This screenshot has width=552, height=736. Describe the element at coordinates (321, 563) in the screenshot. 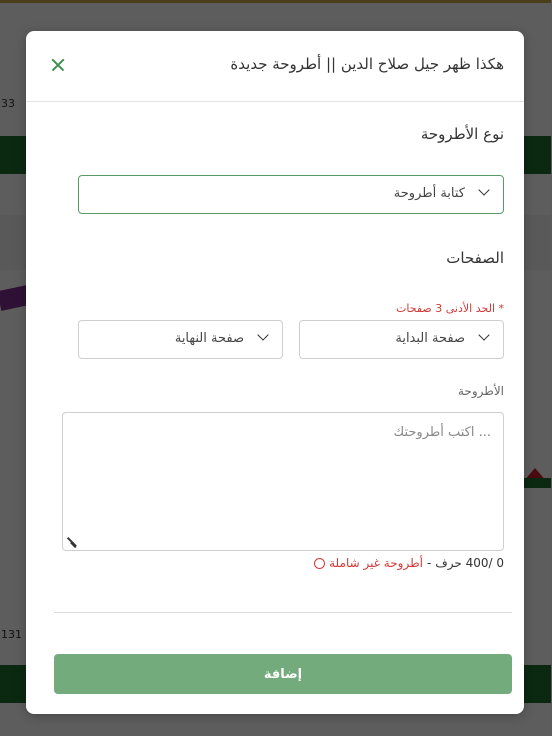

I see `warning-circle-icon` at that location.